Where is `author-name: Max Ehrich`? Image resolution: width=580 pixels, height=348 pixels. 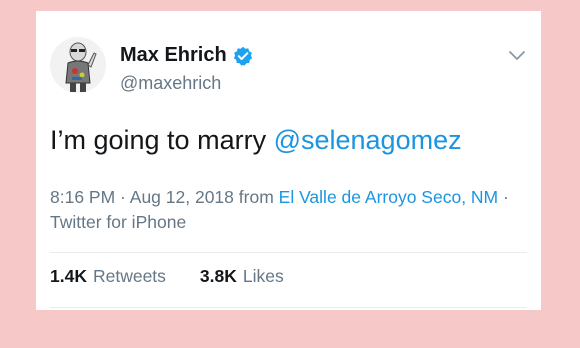
author-name: Max Ehrich is located at coordinates (173, 55).